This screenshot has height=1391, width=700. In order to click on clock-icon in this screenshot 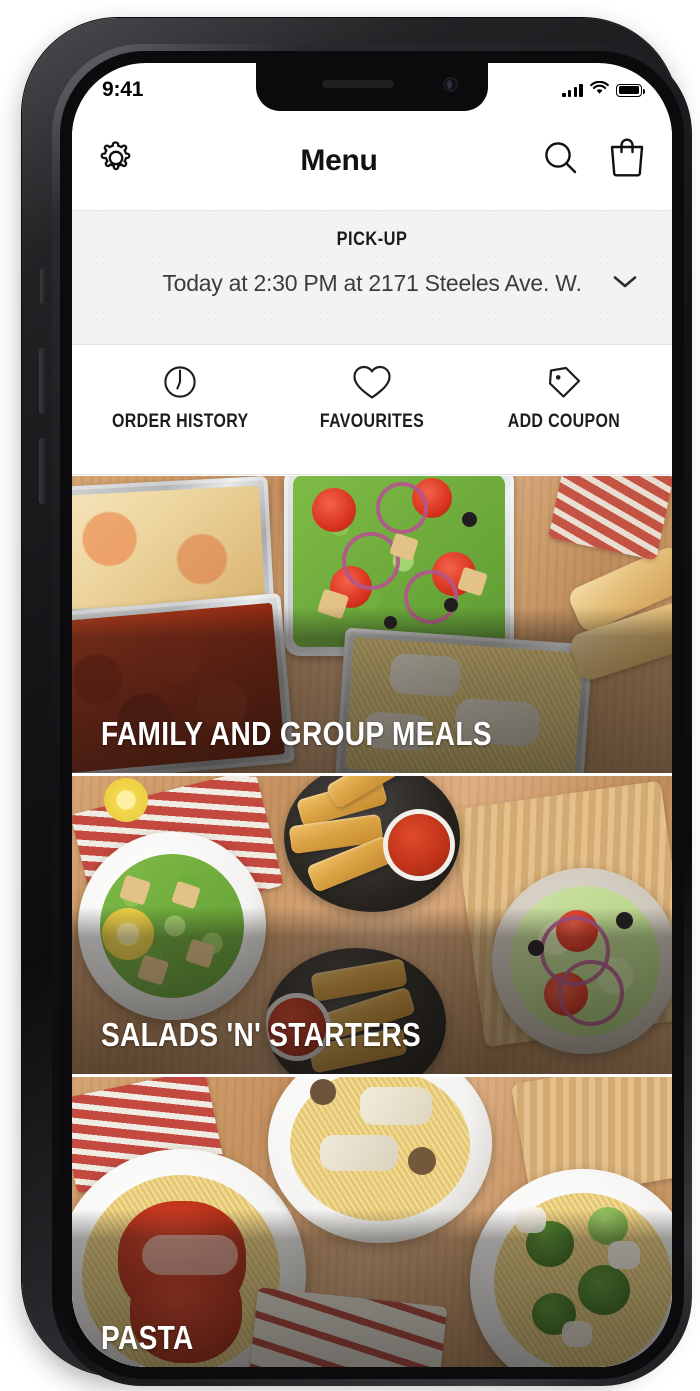, I will do `click(180, 382)`.